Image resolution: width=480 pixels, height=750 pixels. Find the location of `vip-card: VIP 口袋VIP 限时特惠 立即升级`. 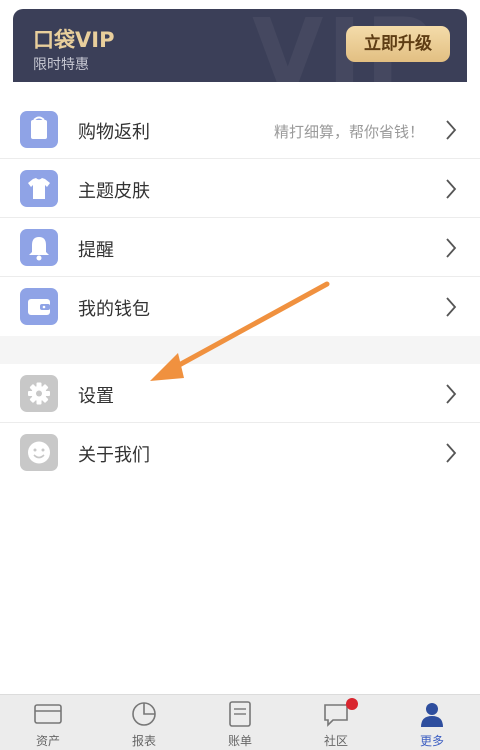

vip-card: VIP 口袋VIP 限时特惠 立即升级 is located at coordinates (240, 45).